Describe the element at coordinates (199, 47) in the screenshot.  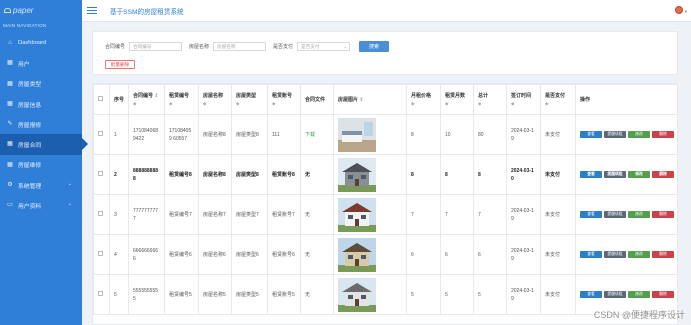
I see `house-name-label: 房屋名称` at that location.